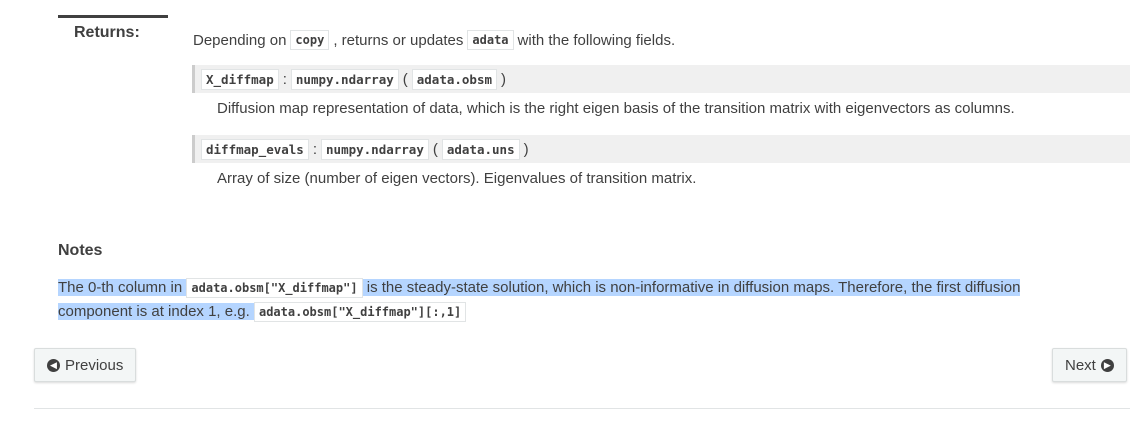 This screenshot has width=1135, height=439. I want to click on notes-code-1: adata.obsm["X_diffmap"], so click(274, 288).